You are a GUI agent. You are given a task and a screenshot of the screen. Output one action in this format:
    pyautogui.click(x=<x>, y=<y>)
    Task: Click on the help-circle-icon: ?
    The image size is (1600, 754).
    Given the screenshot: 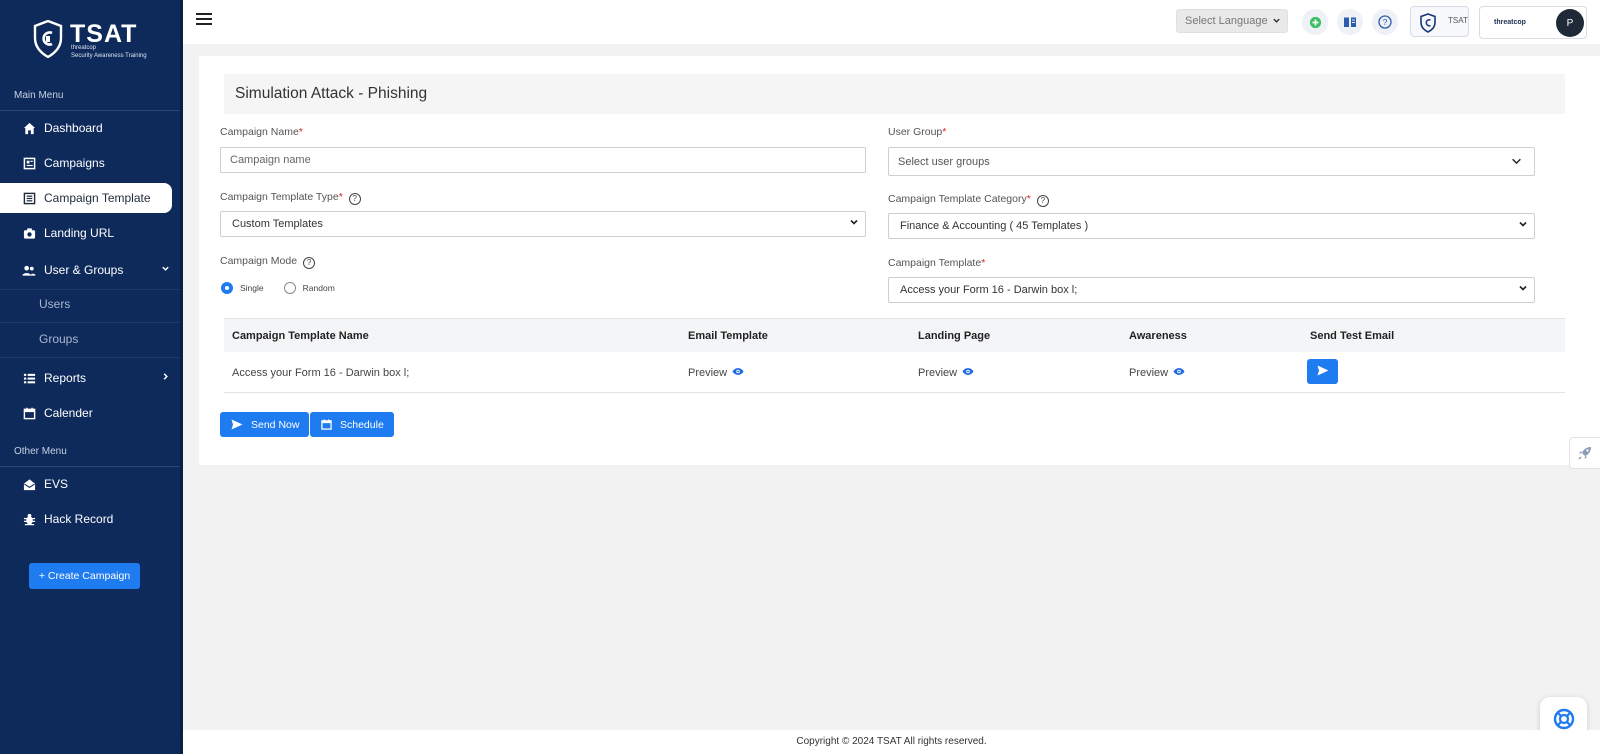 What is the action you would take?
    pyautogui.click(x=1385, y=22)
    